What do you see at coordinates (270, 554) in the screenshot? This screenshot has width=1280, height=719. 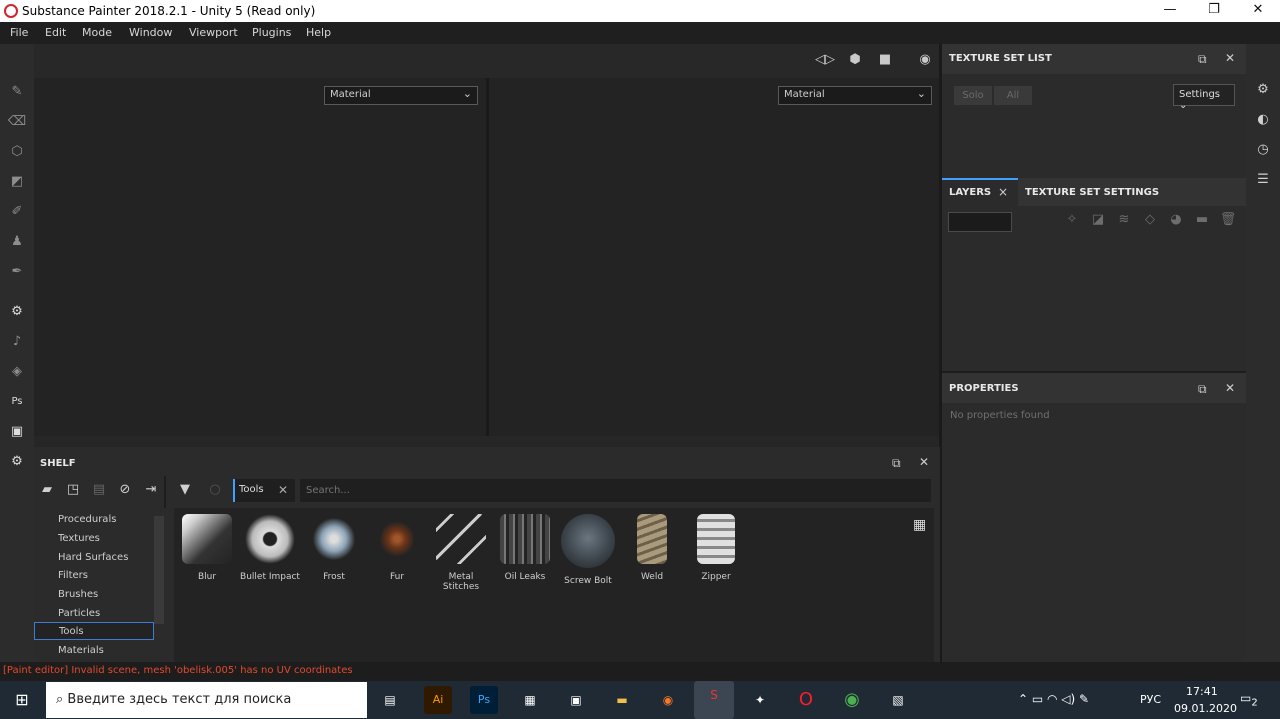 I see `asset-bullet-impact: Bullet Impact` at bounding box center [270, 554].